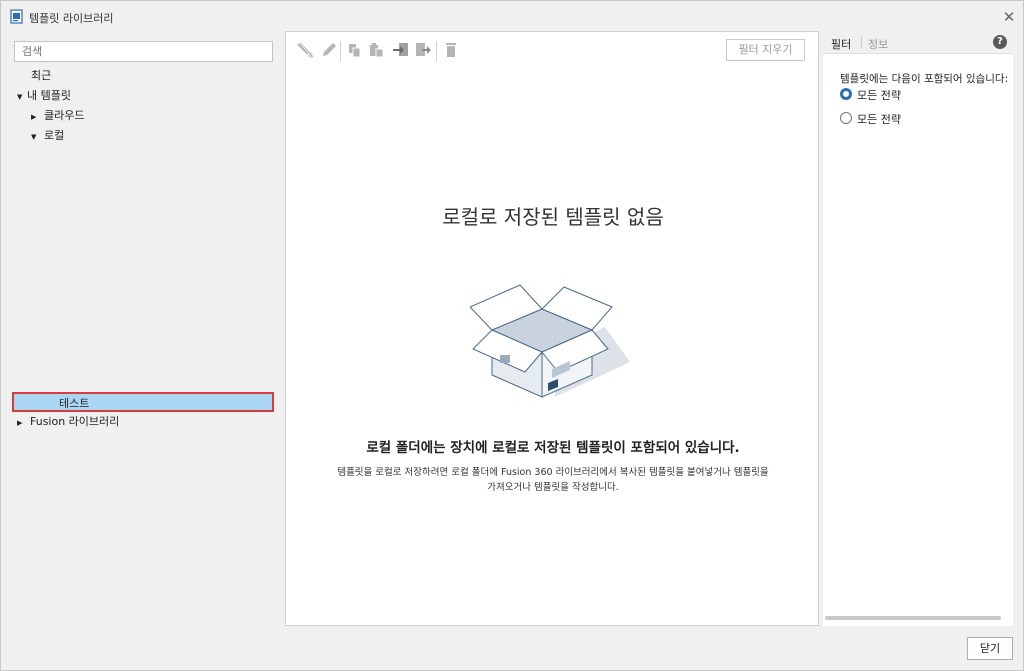 Image resolution: width=1024 pixels, height=671 pixels. Describe the element at coordinates (553, 487) in the screenshot. I see `empty-state-description-line: 가져오거나 템플릿을 작성합니다.` at that location.